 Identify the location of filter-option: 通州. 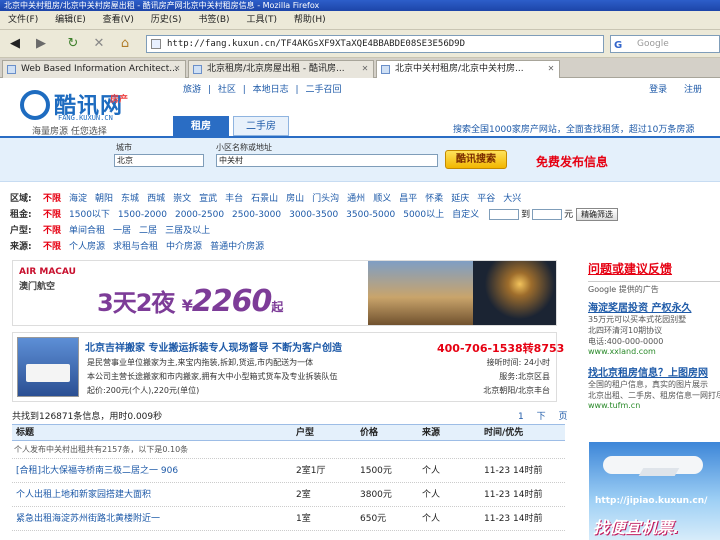
(356, 199).